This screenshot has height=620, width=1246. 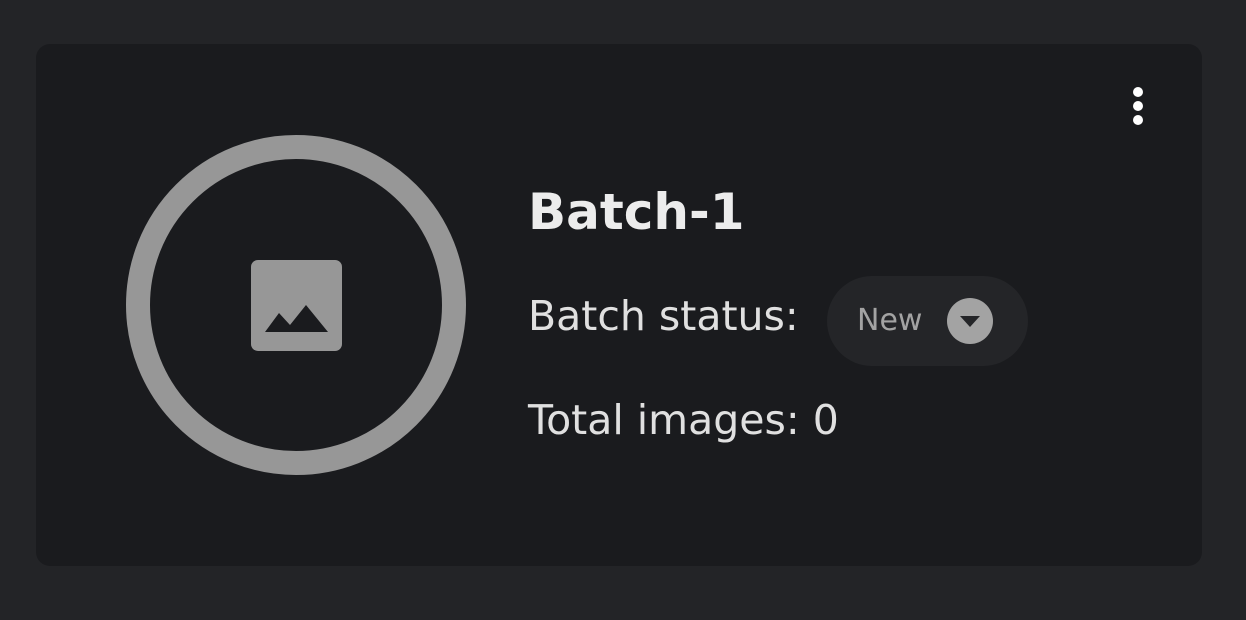 What do you see at coordinates (927, 321) in the screenshot?
I see `batch-status-dropdown: New` at bounding box center [927, 321].